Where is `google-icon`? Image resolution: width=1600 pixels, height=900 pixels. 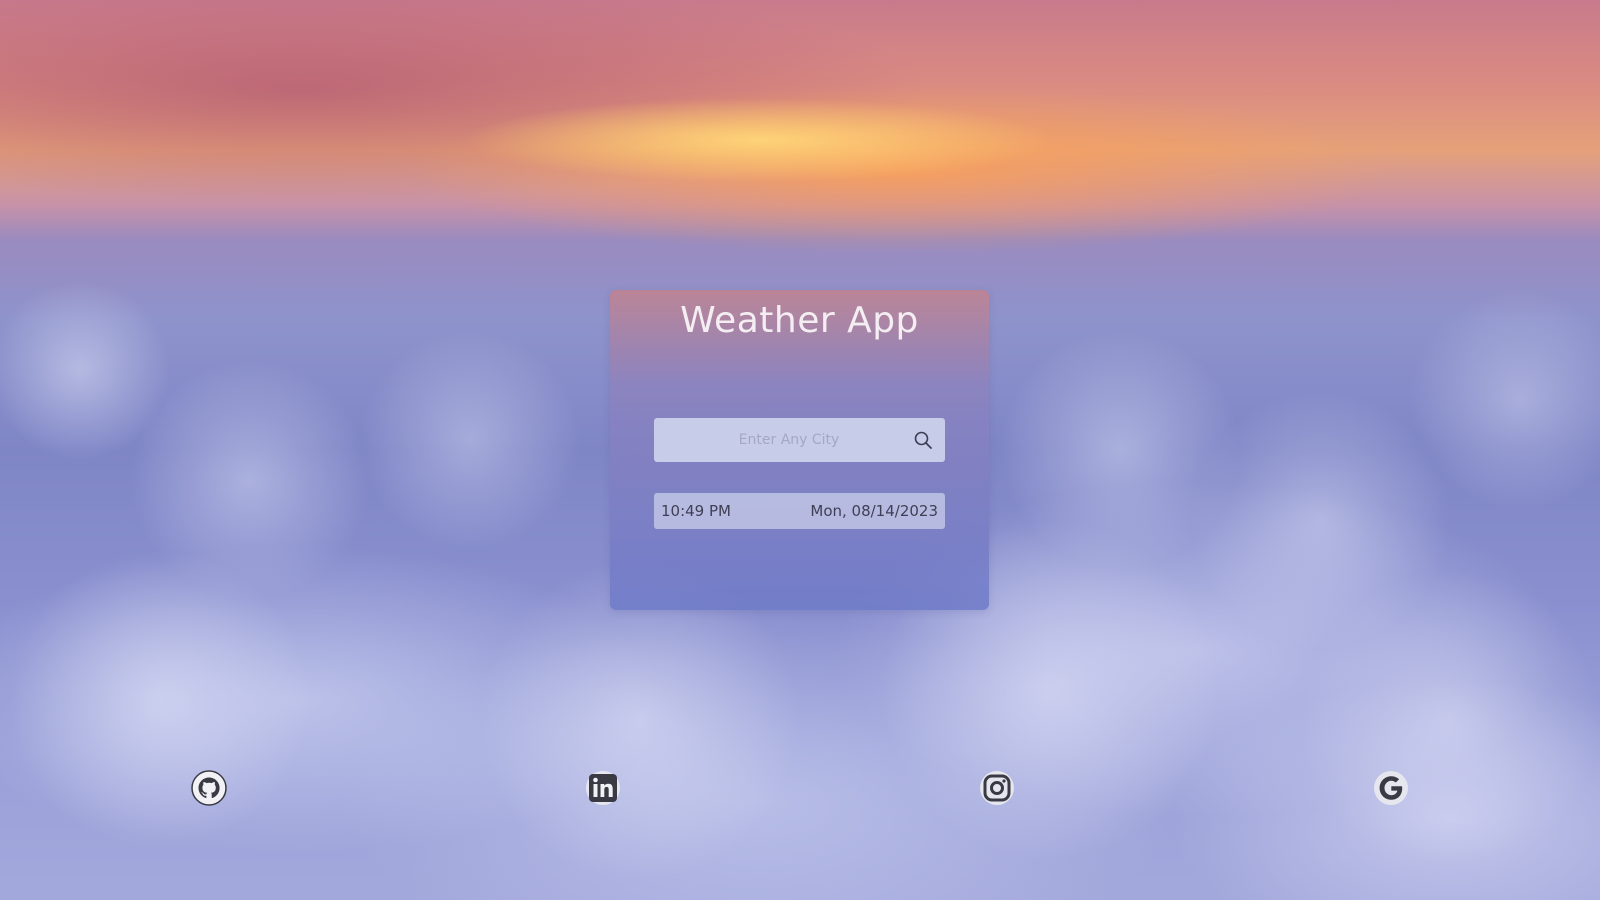 google-icon is located at coordinates (1391, 790).